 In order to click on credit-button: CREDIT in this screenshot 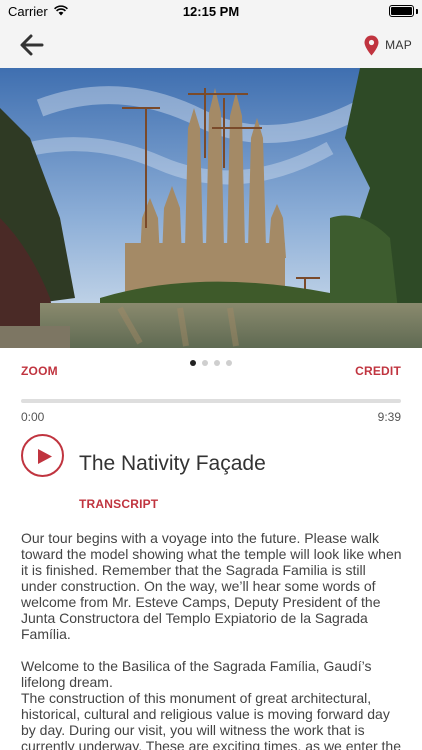, I will do `click(378, 371)`.